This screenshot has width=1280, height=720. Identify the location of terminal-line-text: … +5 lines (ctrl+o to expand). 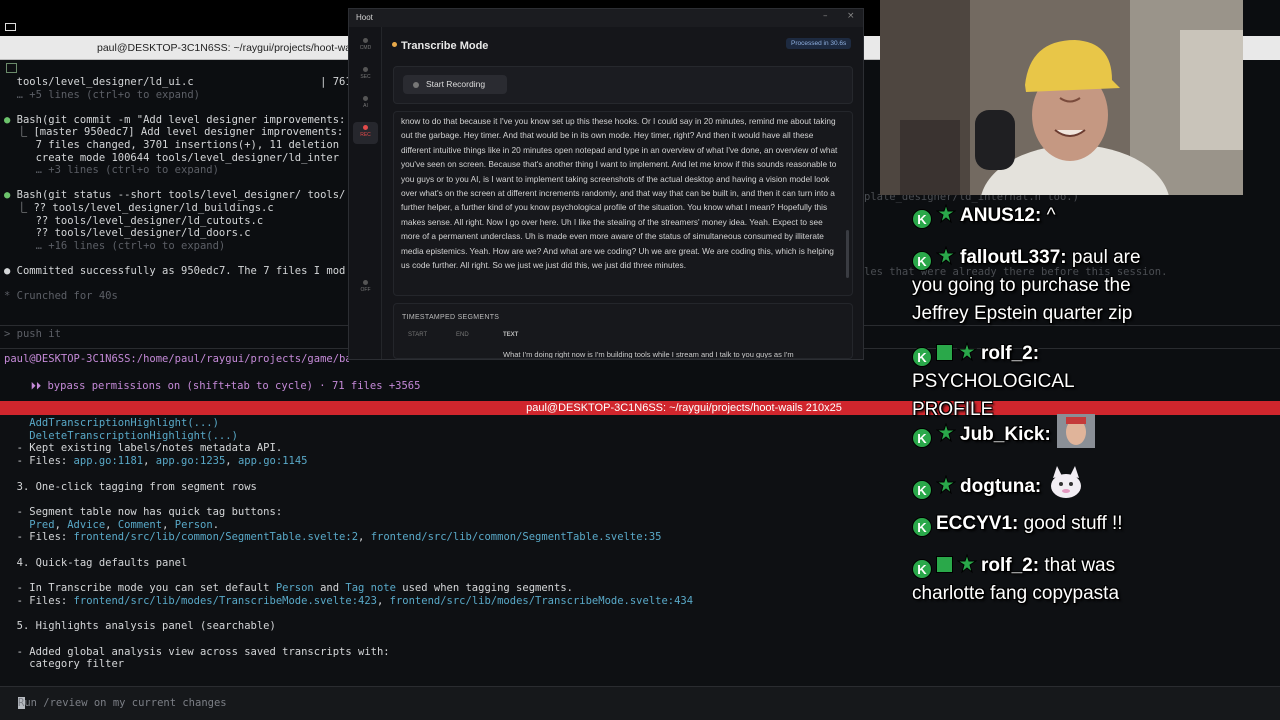
(102, 94).